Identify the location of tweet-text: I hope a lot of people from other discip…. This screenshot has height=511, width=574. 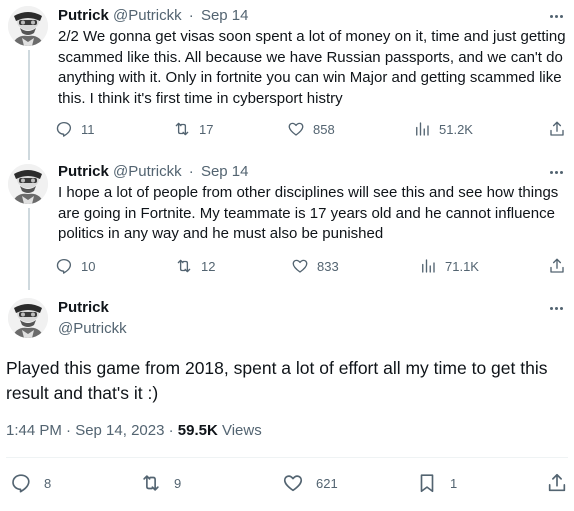
(308, 213).